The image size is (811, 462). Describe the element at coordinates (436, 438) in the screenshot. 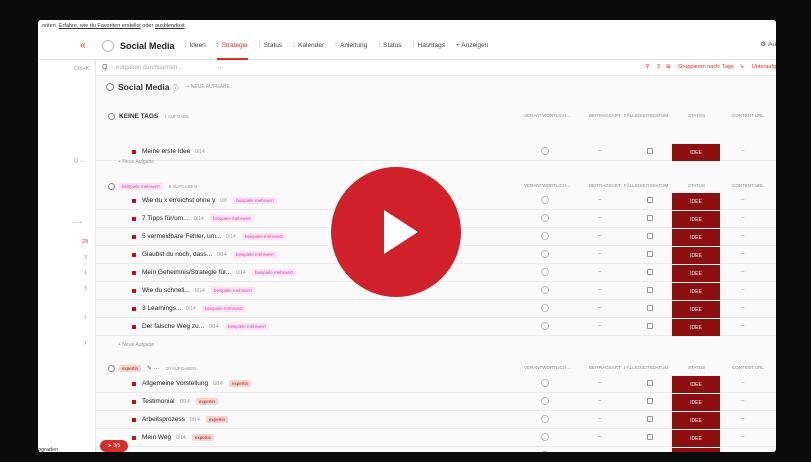

I see `table-row: Mein Weg 0/14 expertin – IDEE –` at that location.